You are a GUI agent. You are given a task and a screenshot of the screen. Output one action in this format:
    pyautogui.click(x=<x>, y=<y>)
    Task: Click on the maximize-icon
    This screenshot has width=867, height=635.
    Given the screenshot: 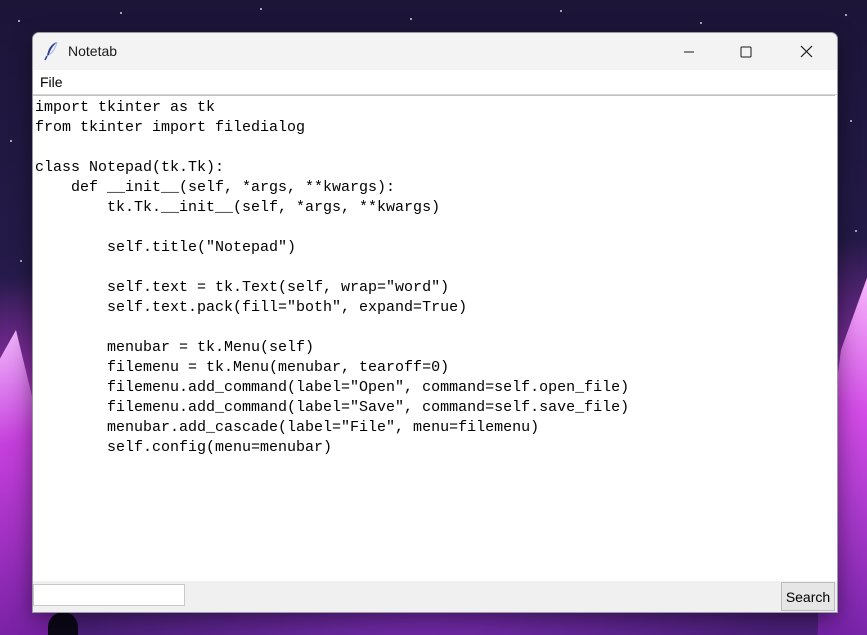 What is the action you would take?
    pyautogui.click(x=746, y=51)
    